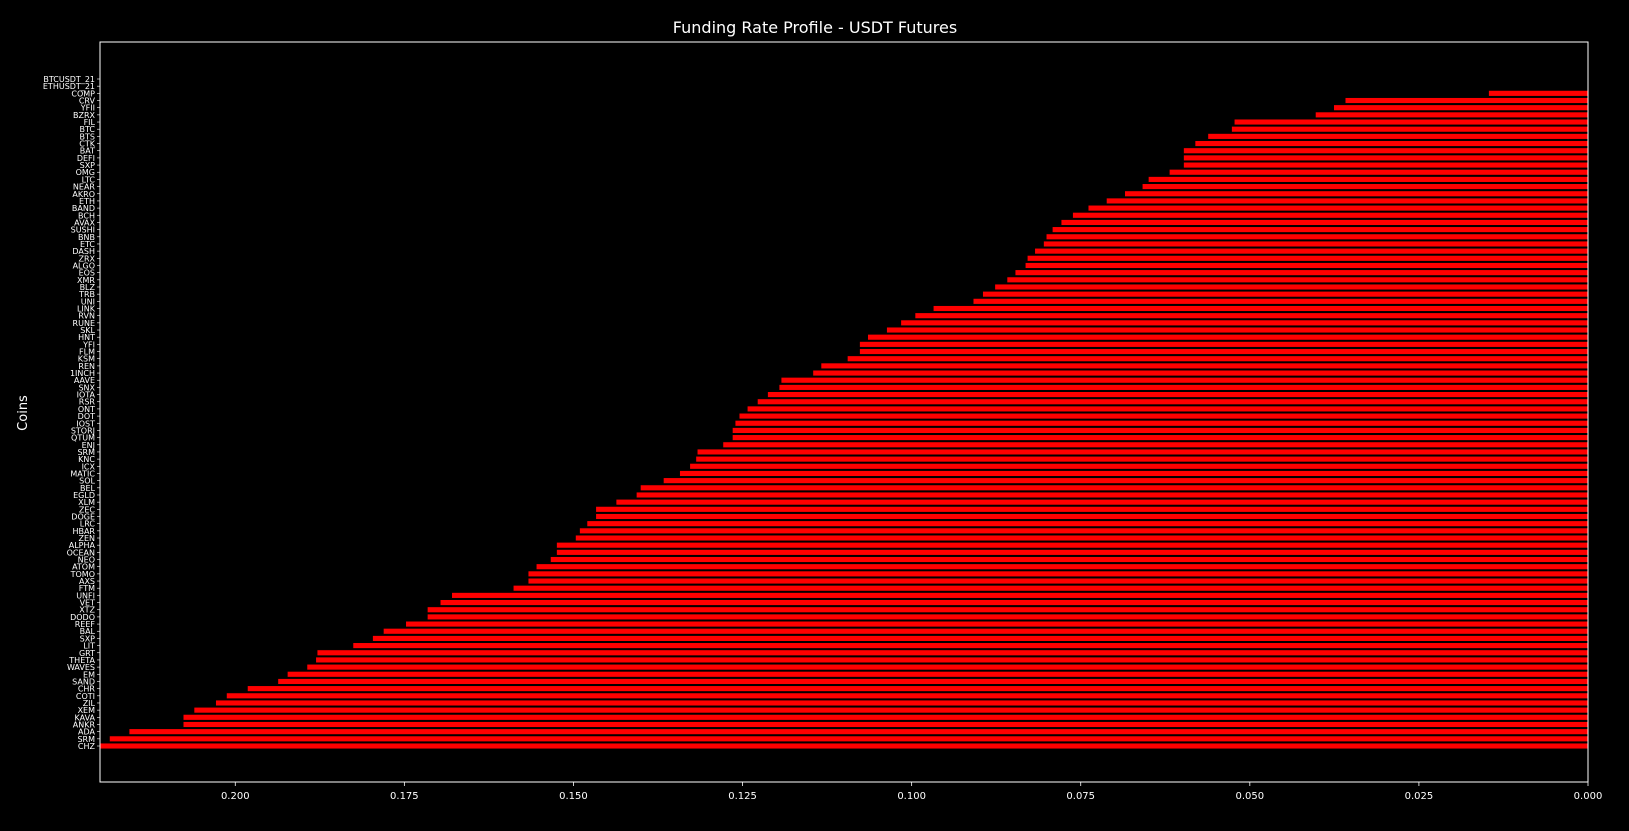  Describe the element at coordinates (1297, 279) in the screenshot. I see `bar-xmr` at that location.